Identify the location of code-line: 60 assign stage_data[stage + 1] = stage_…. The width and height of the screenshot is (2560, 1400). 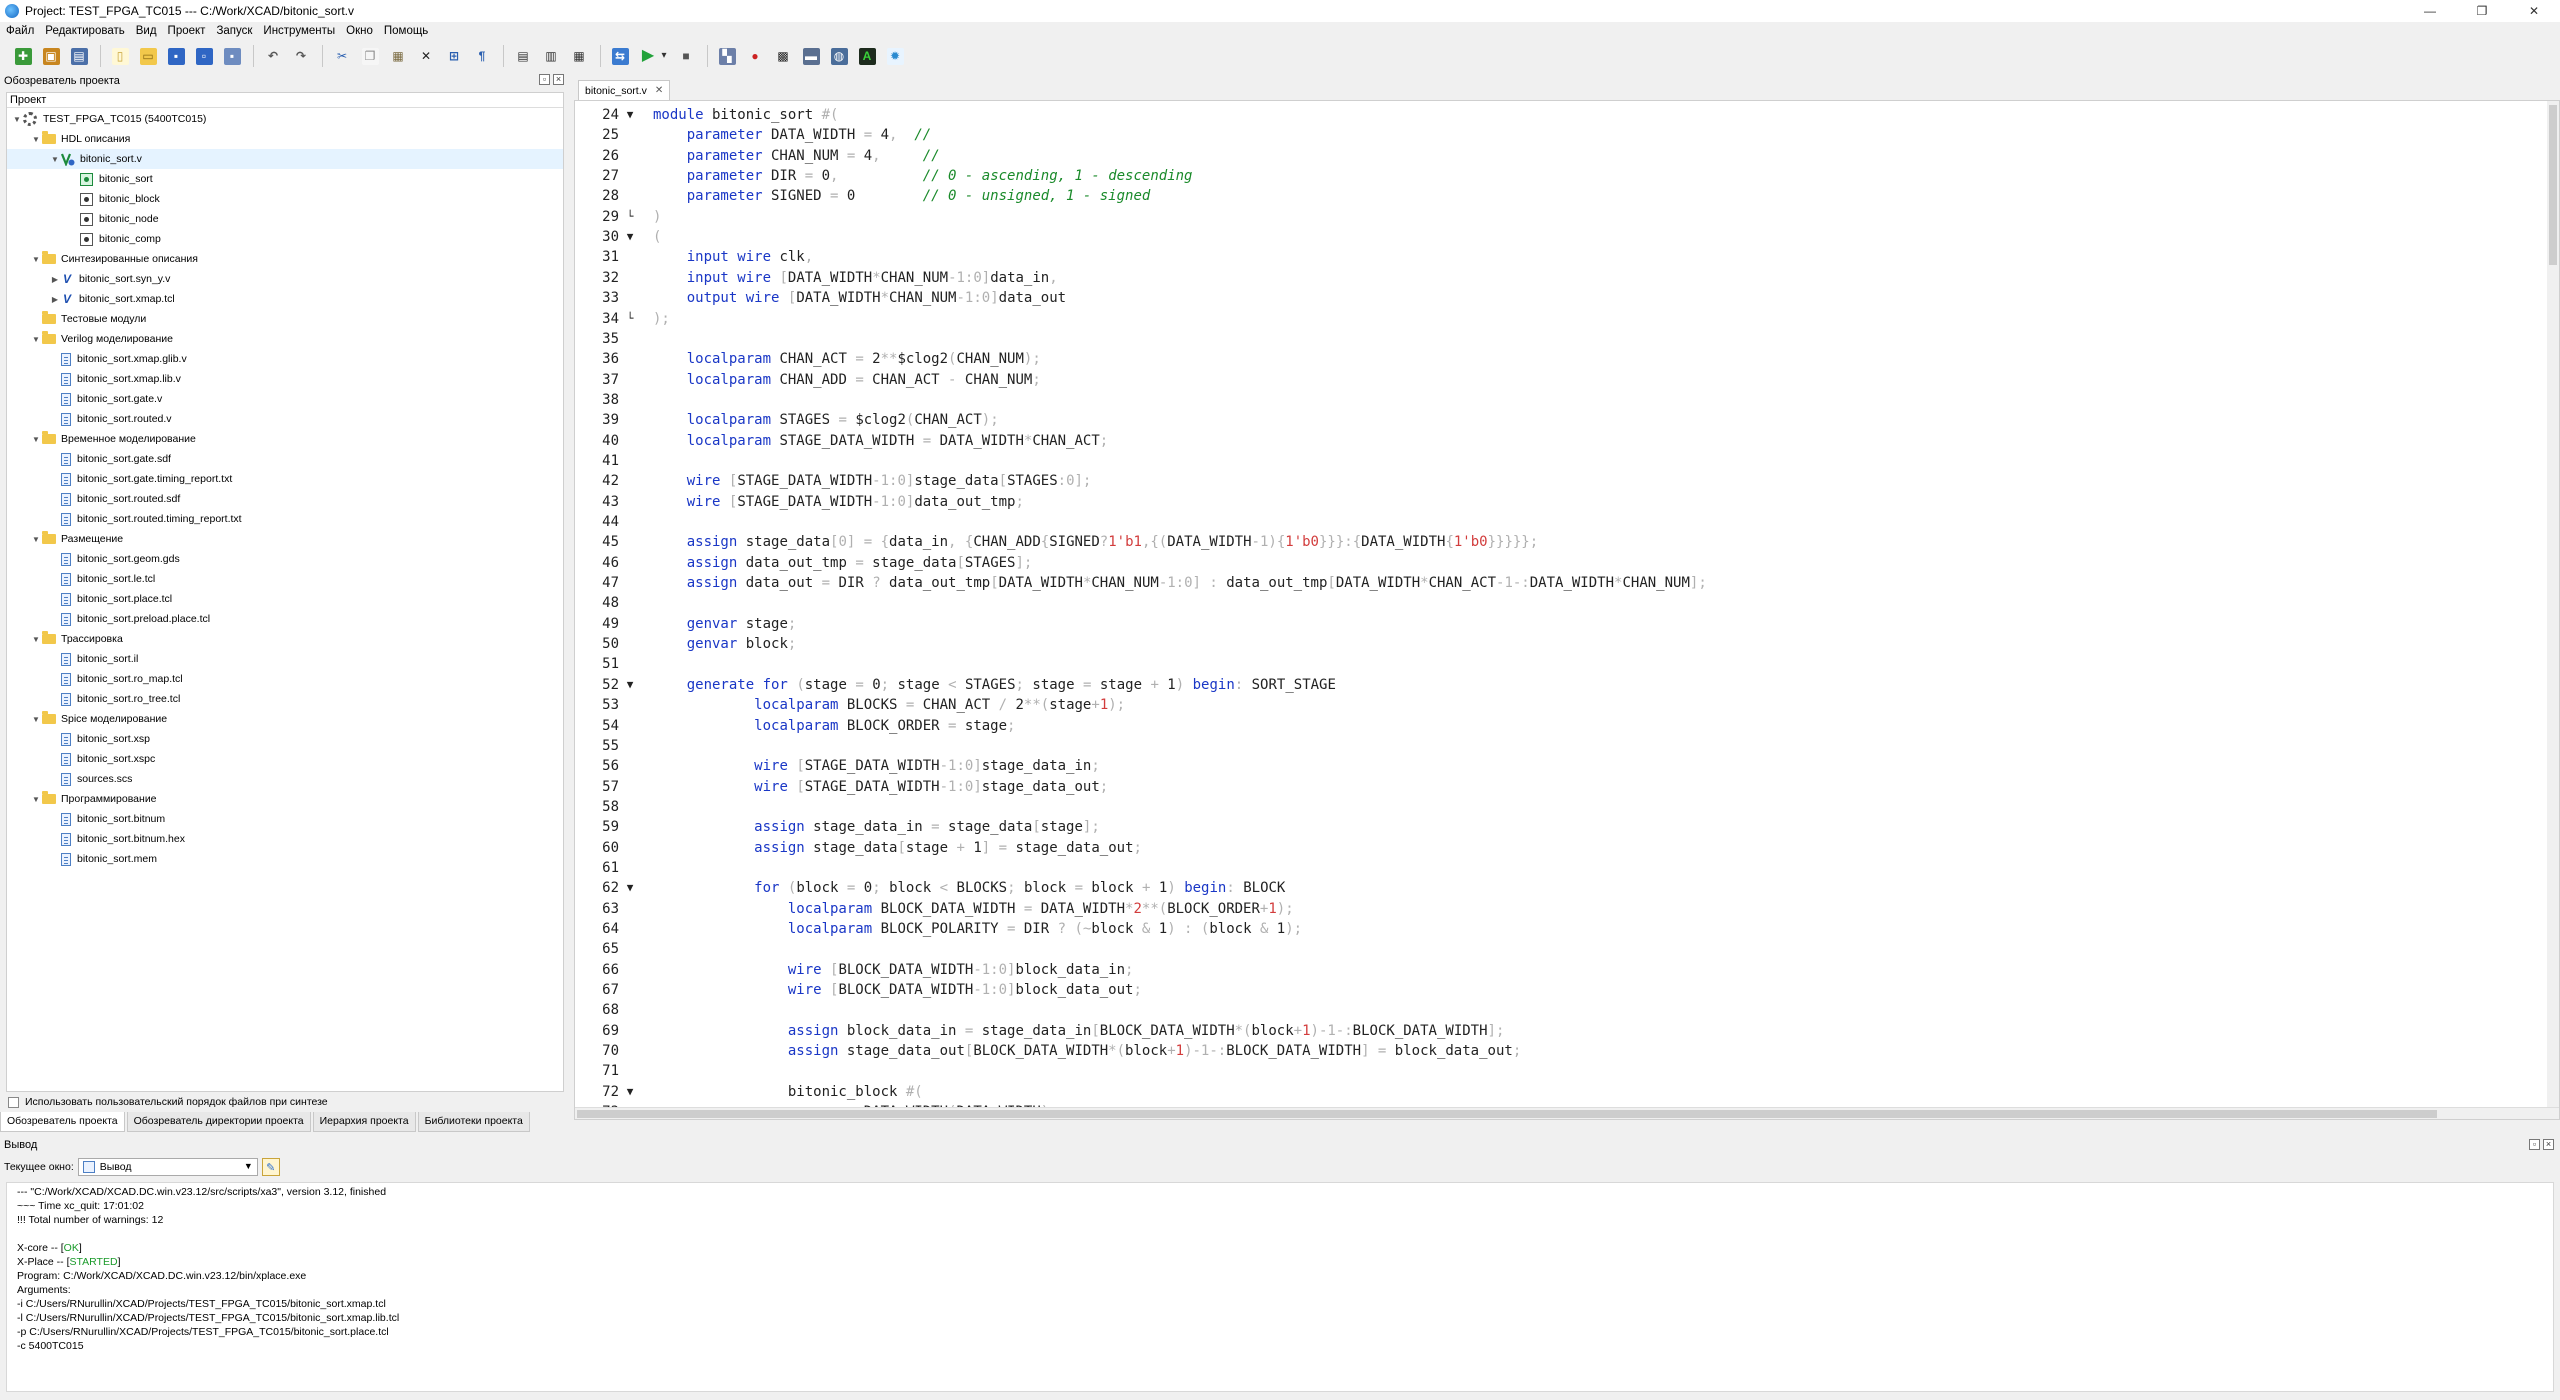
(1567, 848).